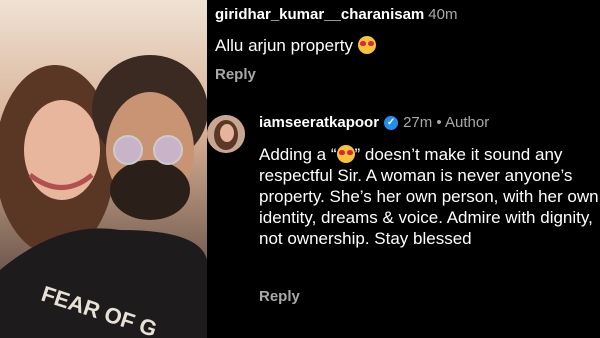  Describe the element at coordinates (446, 122) in the screenshot. I see `comment2-meta: 27m • Author` at that location.